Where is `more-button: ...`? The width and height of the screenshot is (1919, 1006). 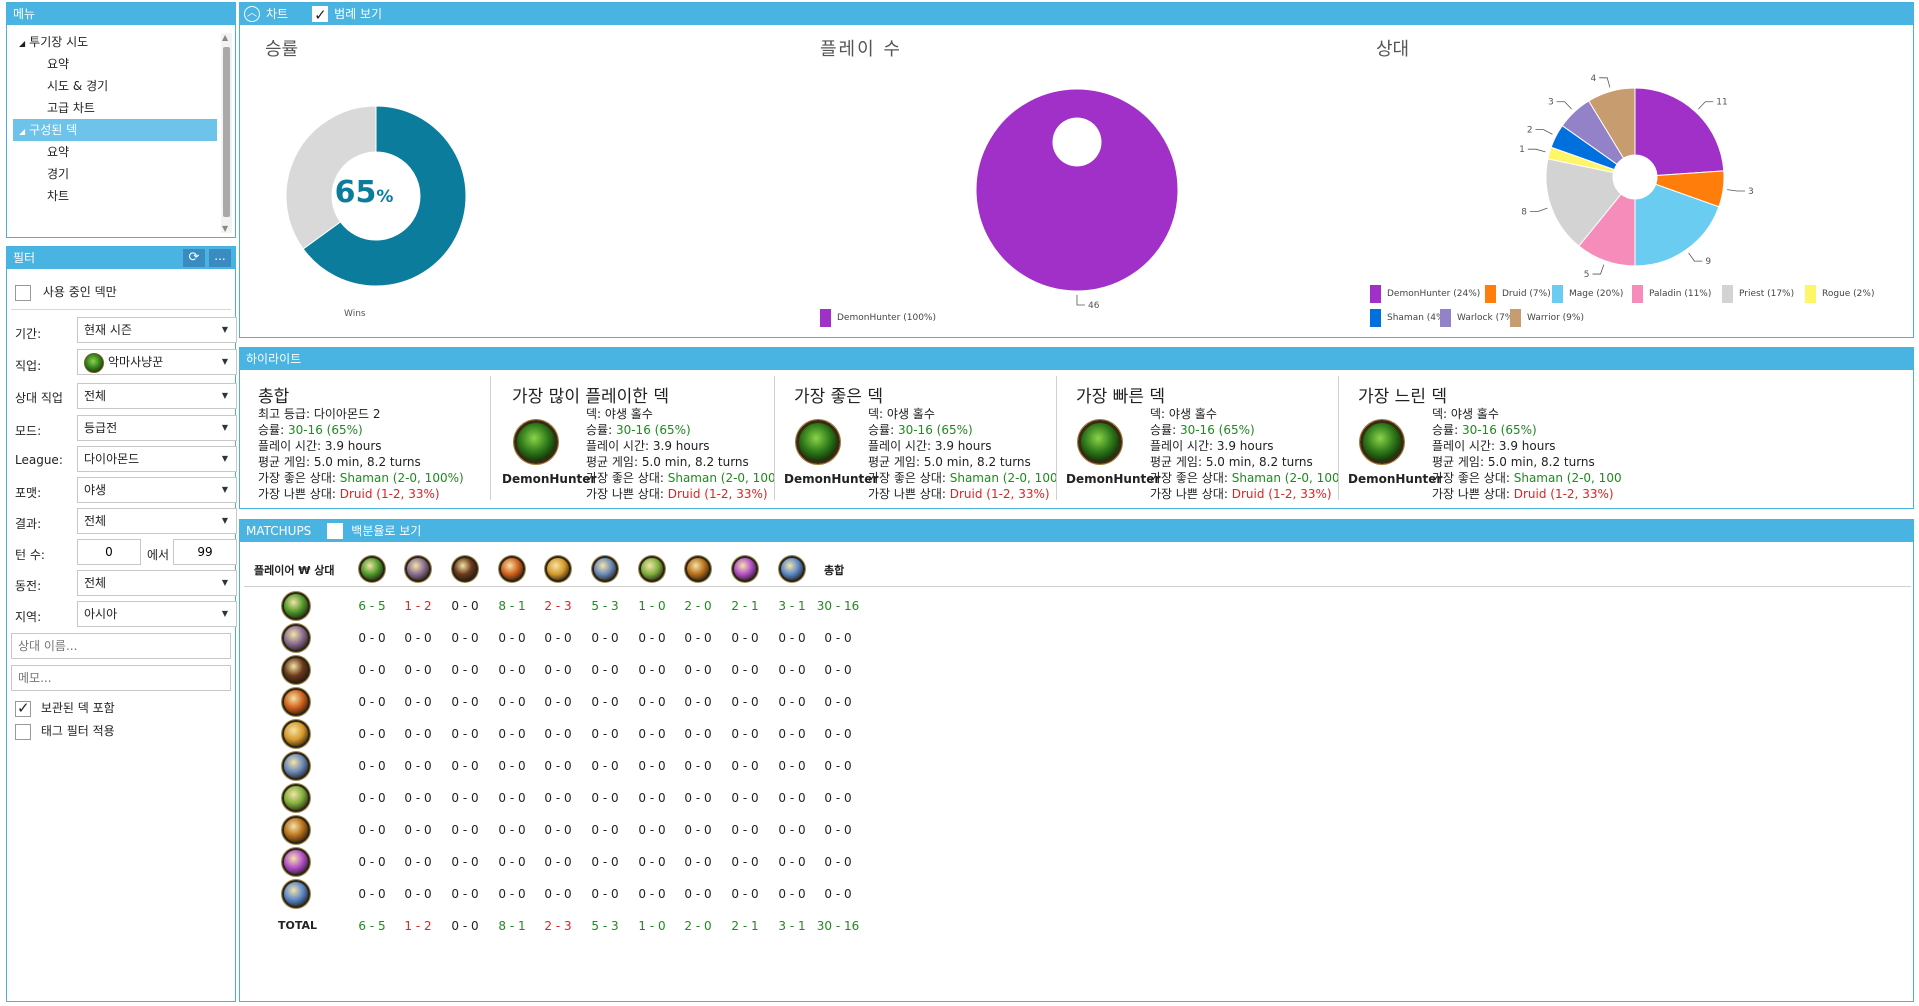
more-button: ... is located at coordinates (220, 258).